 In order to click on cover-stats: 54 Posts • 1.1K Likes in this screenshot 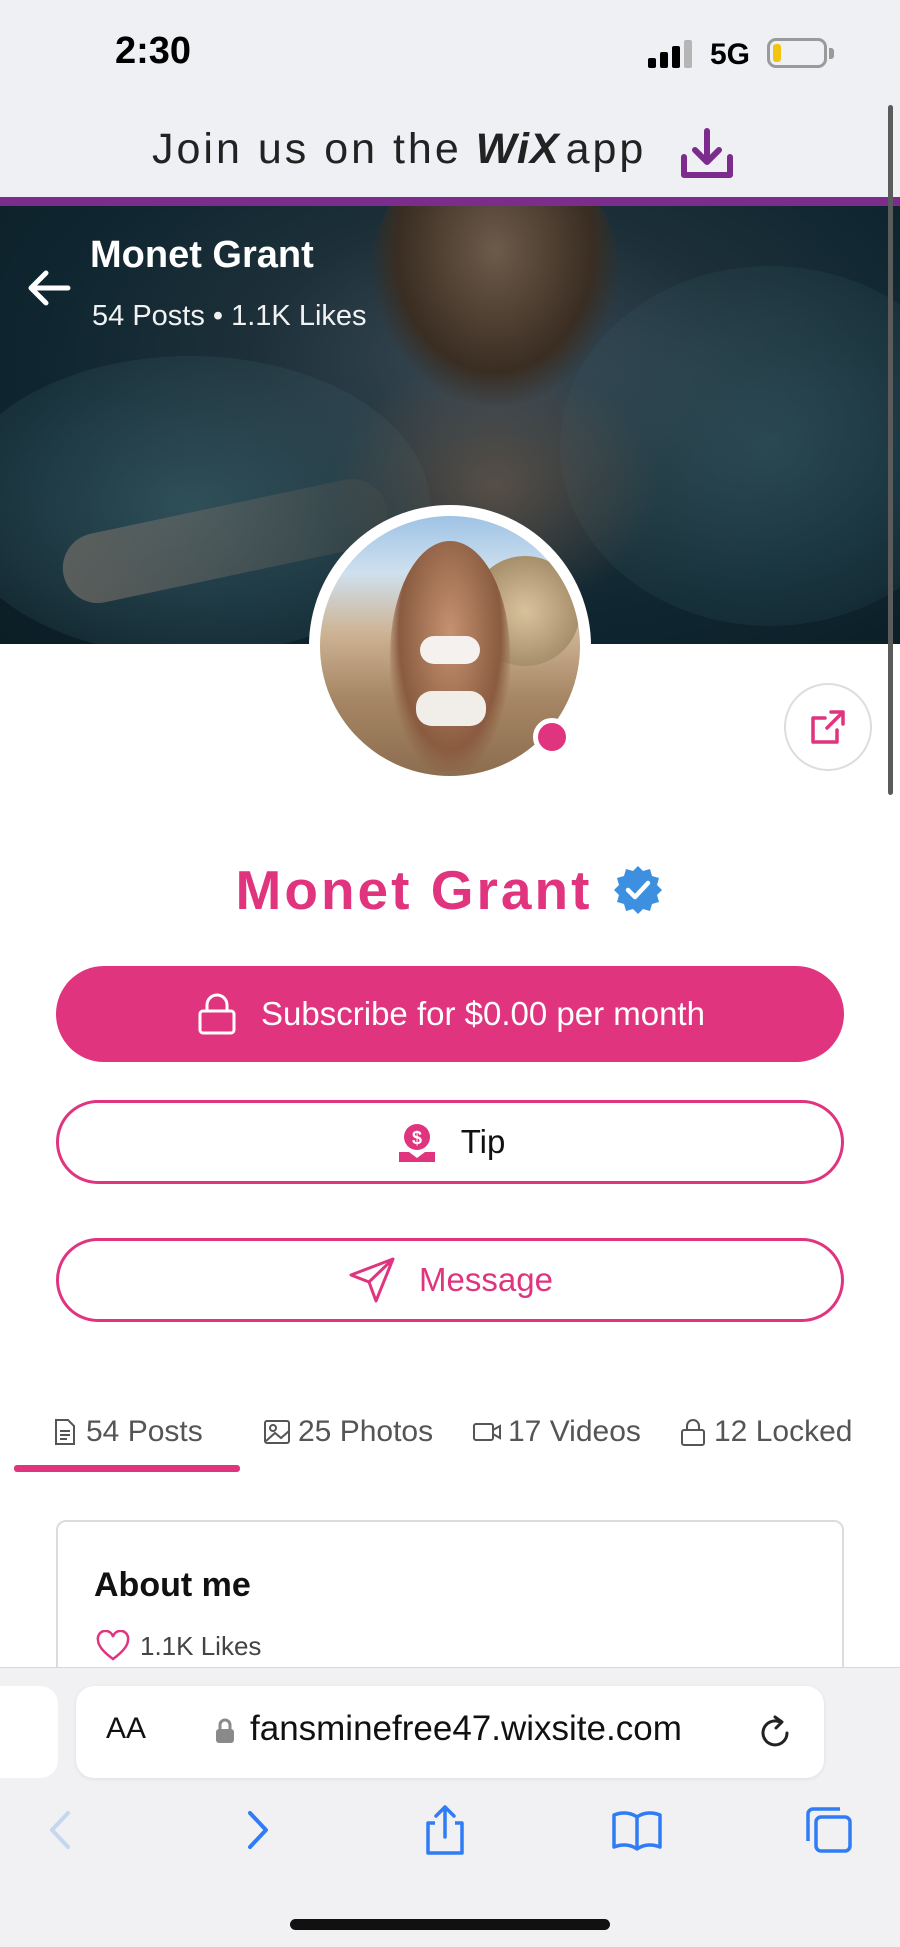, I will do `click(229, 316)`.